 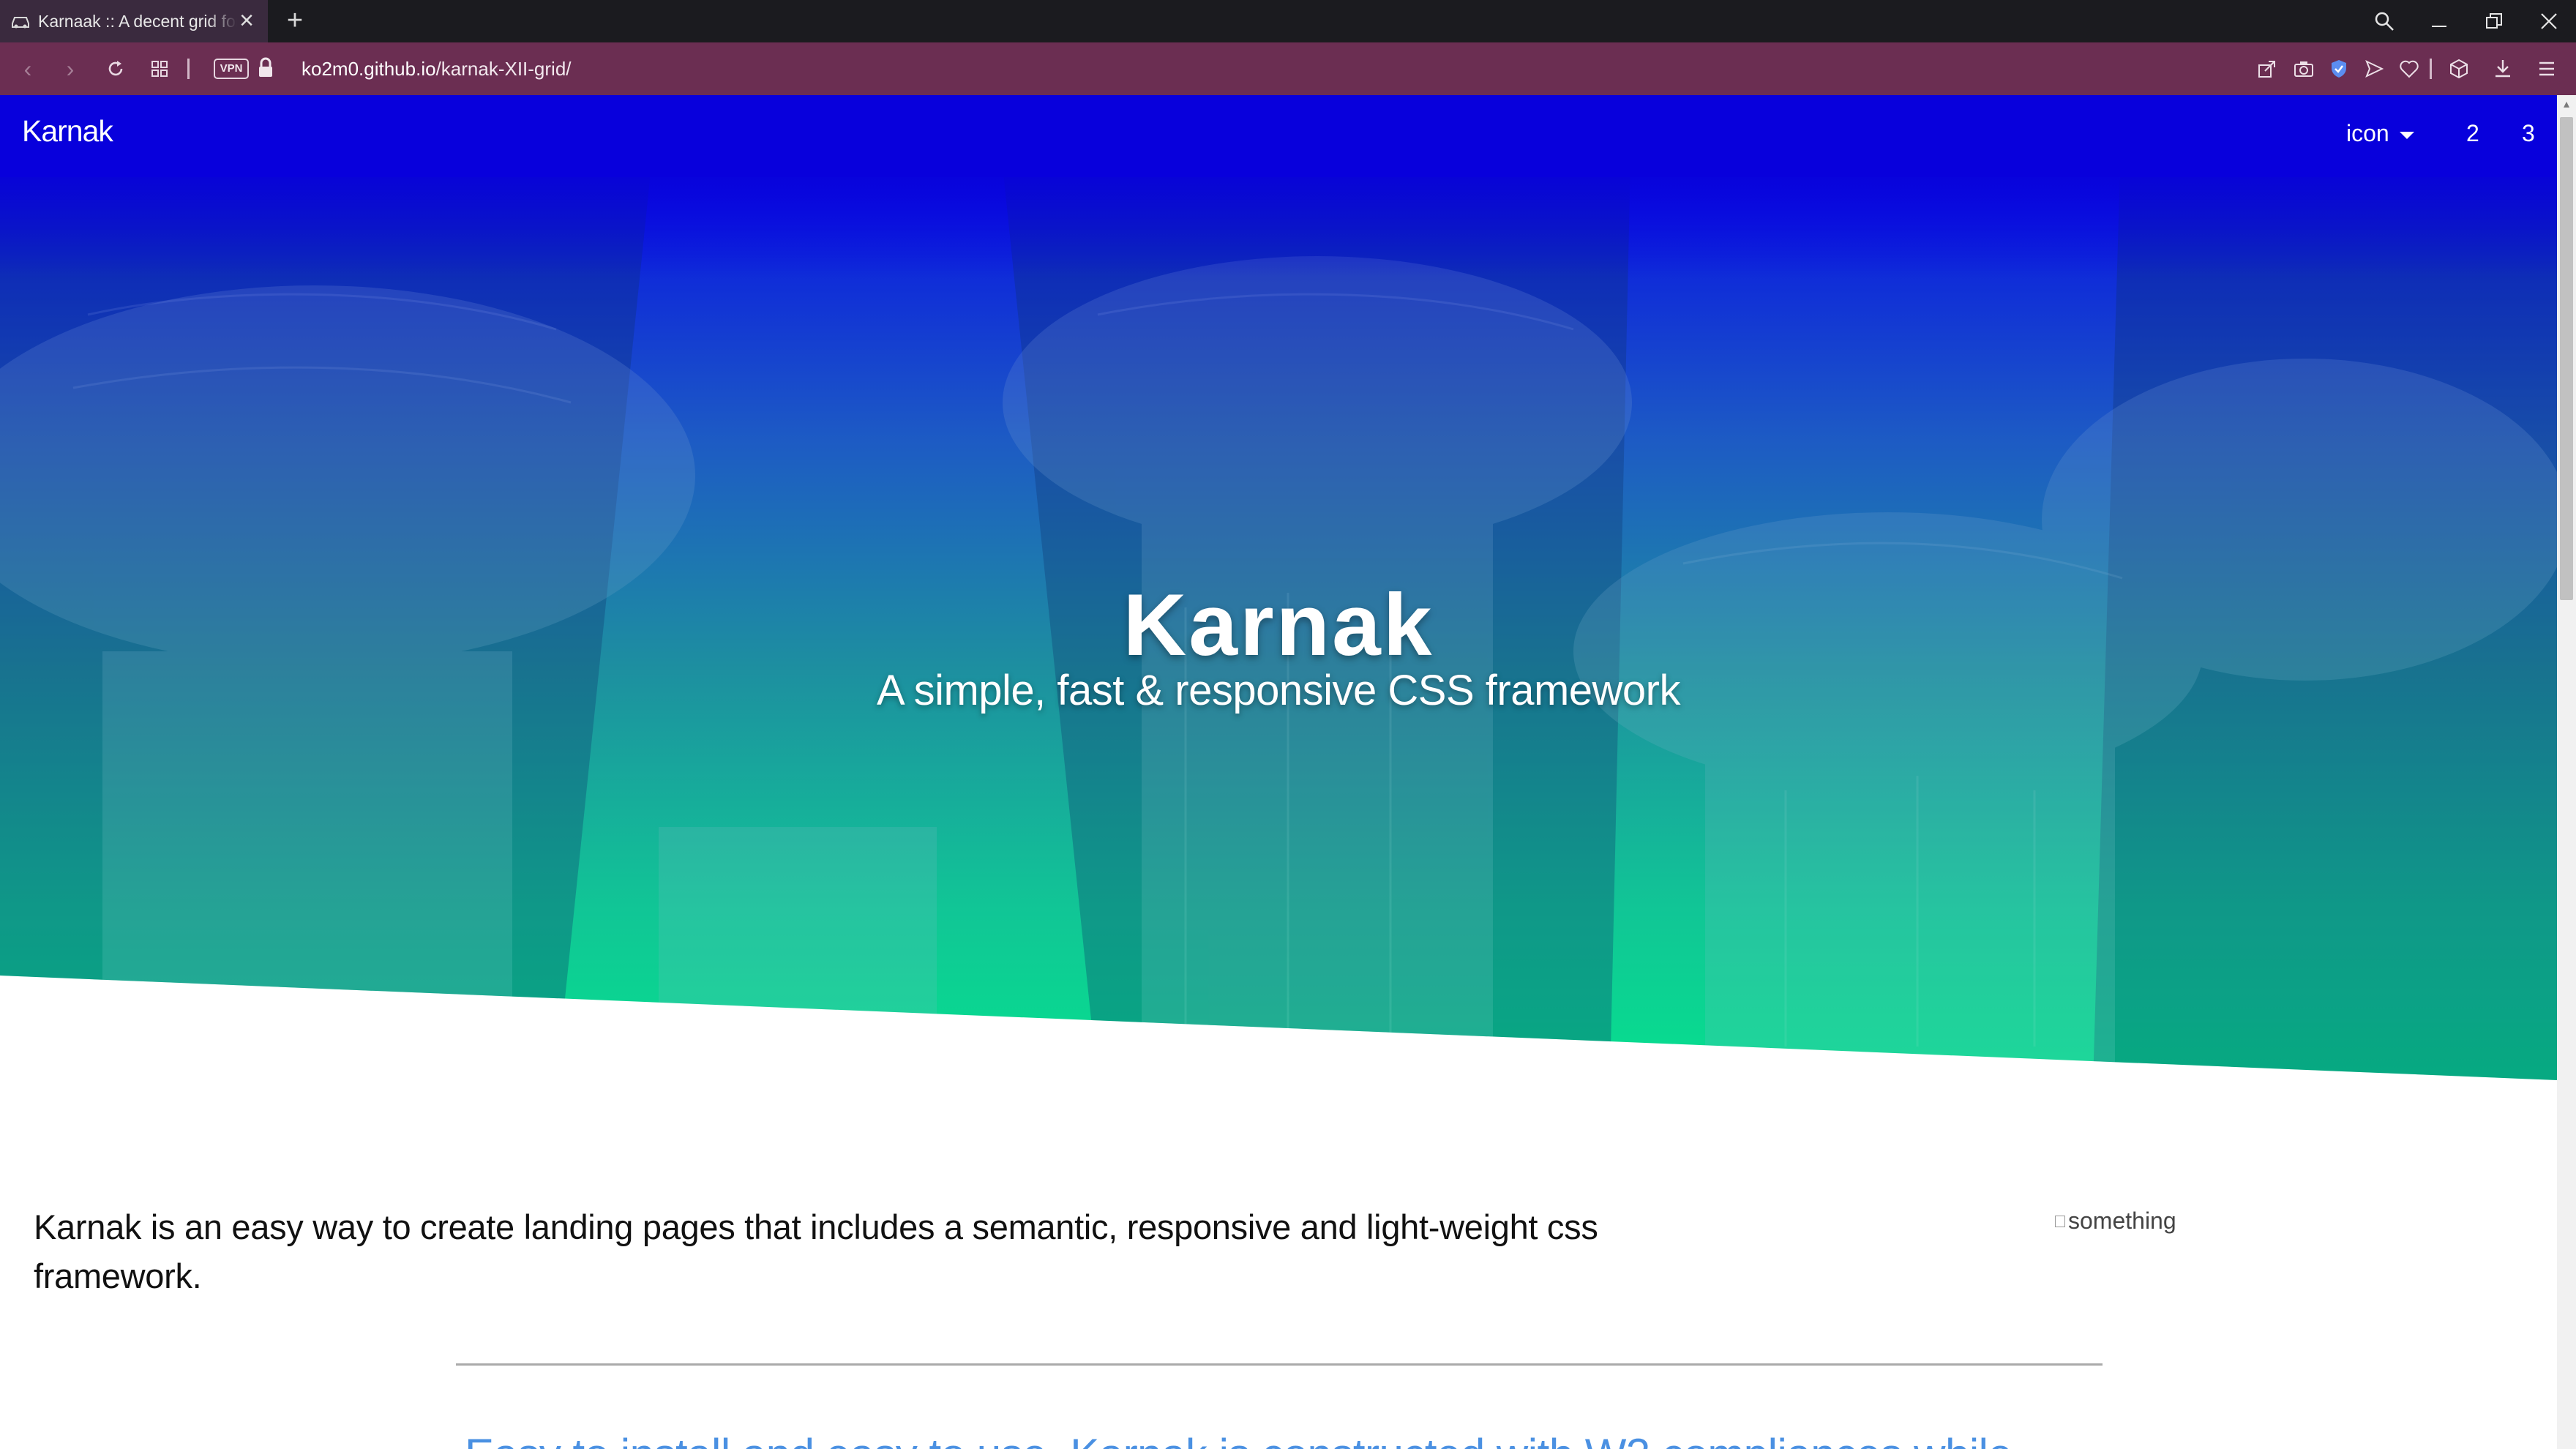 I want to click on site-navbar: Karnak icon 2 3, so click(x=1278, y=136).